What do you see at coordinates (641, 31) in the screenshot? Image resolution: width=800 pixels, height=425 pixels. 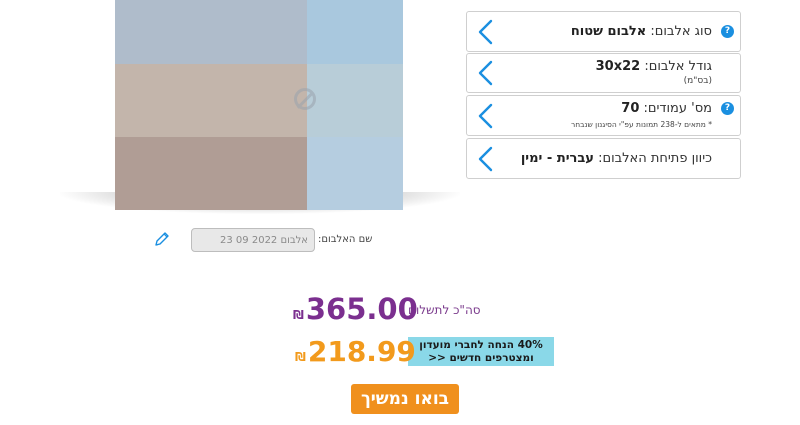 I see `option-album-type-title: סוג אלבום: אלבום שטוח` at bounding box center [641, 31].